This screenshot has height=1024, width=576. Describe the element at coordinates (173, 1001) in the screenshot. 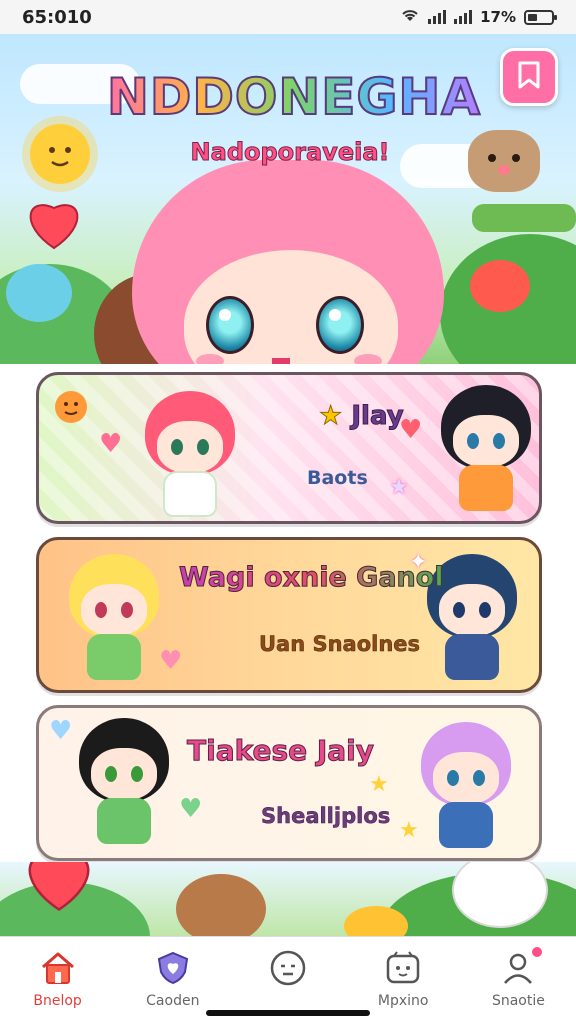

I see `tab-label: Caoden` at that location.